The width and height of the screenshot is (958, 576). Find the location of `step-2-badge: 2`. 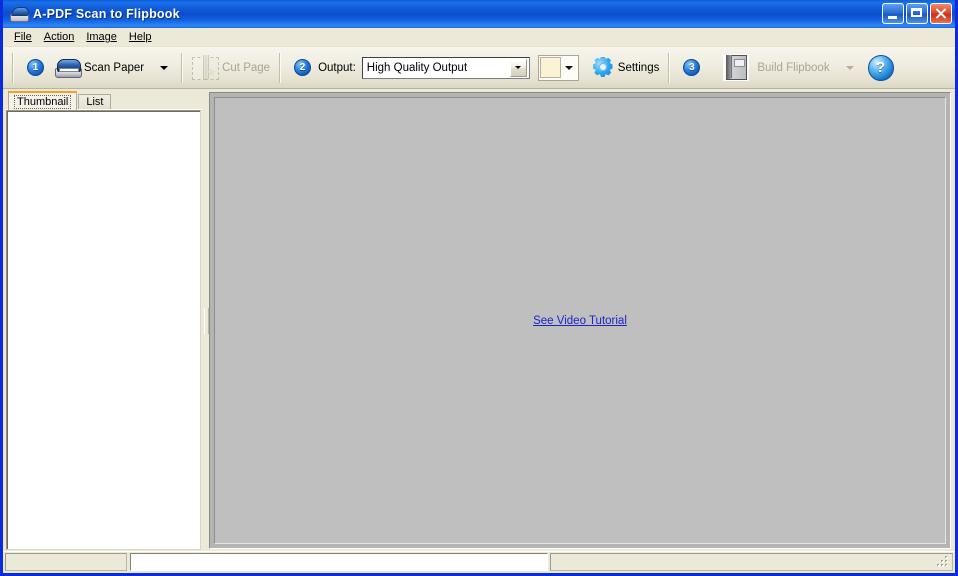

step-2-badge: 2 is located at coordinates (303, 67).